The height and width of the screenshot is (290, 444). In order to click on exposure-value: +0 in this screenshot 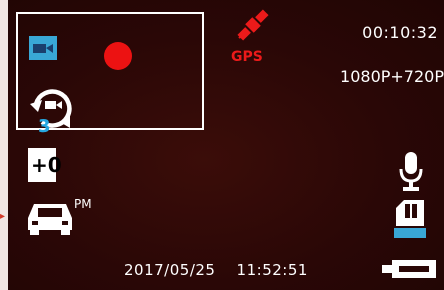, I will do `click(46, 165)`.